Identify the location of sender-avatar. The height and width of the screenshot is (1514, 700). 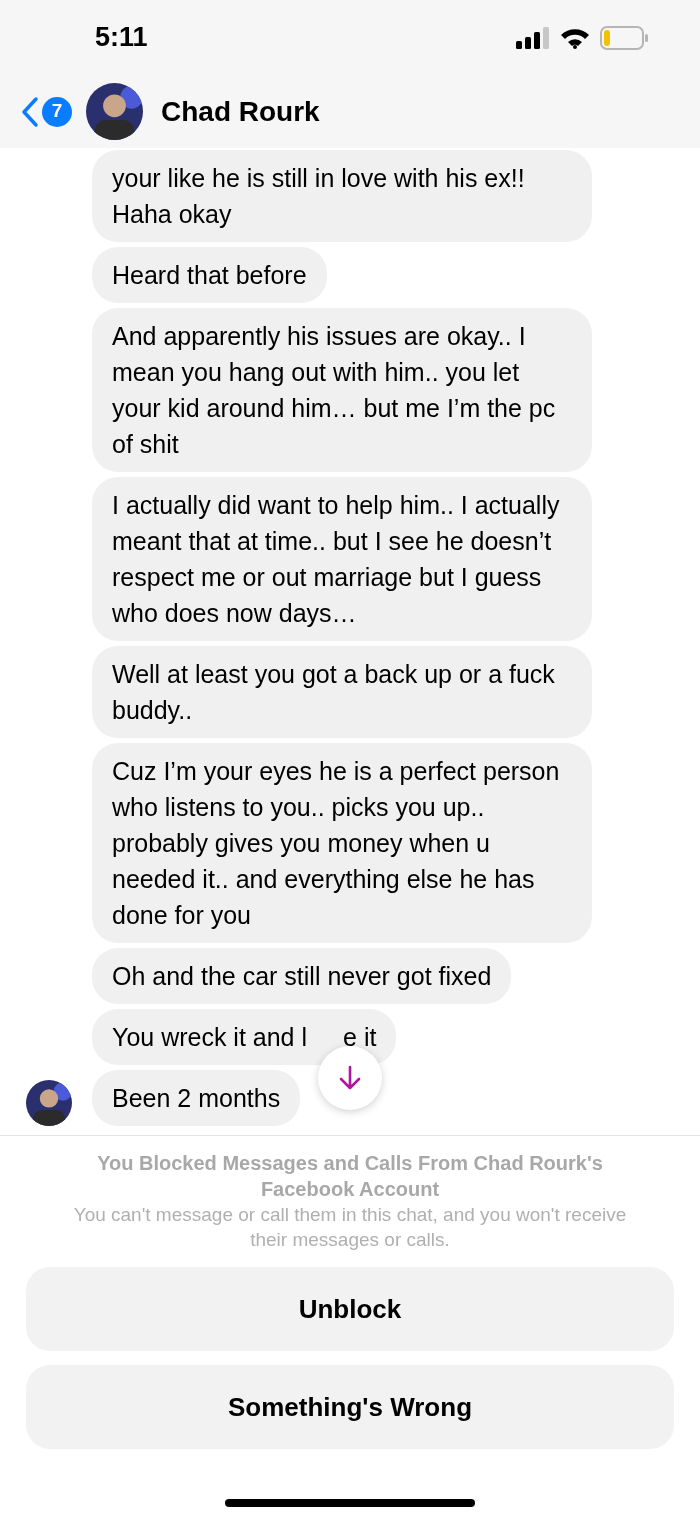
(49, 1103).